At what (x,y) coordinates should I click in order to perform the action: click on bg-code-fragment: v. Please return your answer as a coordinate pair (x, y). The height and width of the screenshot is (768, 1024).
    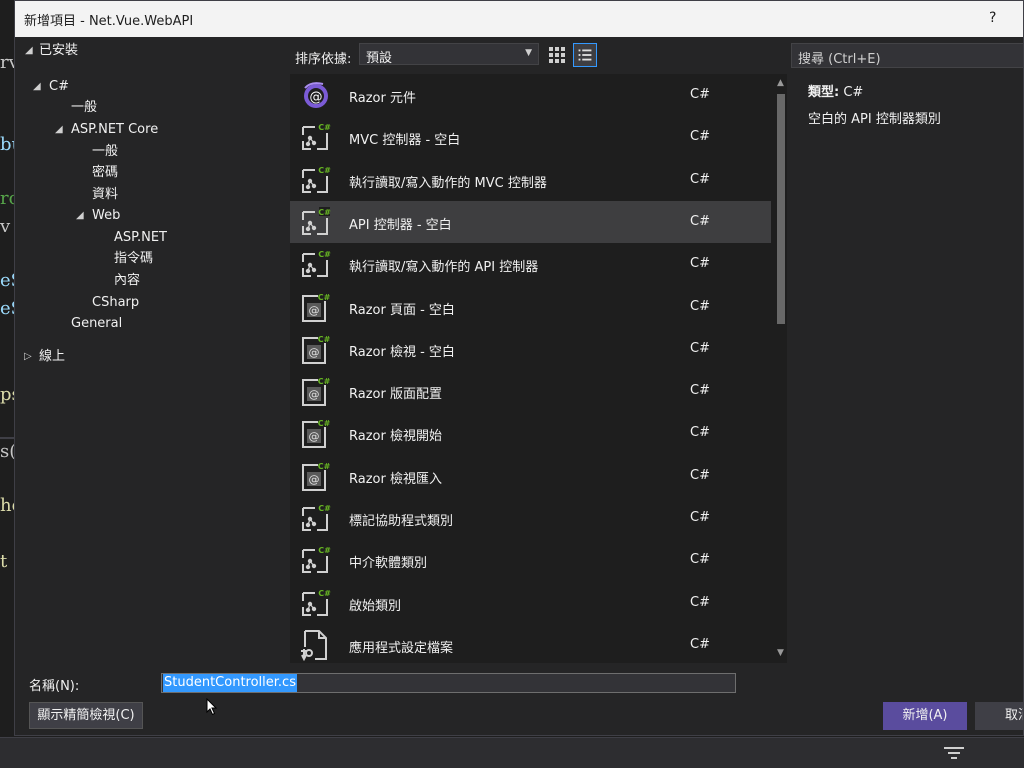
    Looking at the image, I should click on (5, 226).